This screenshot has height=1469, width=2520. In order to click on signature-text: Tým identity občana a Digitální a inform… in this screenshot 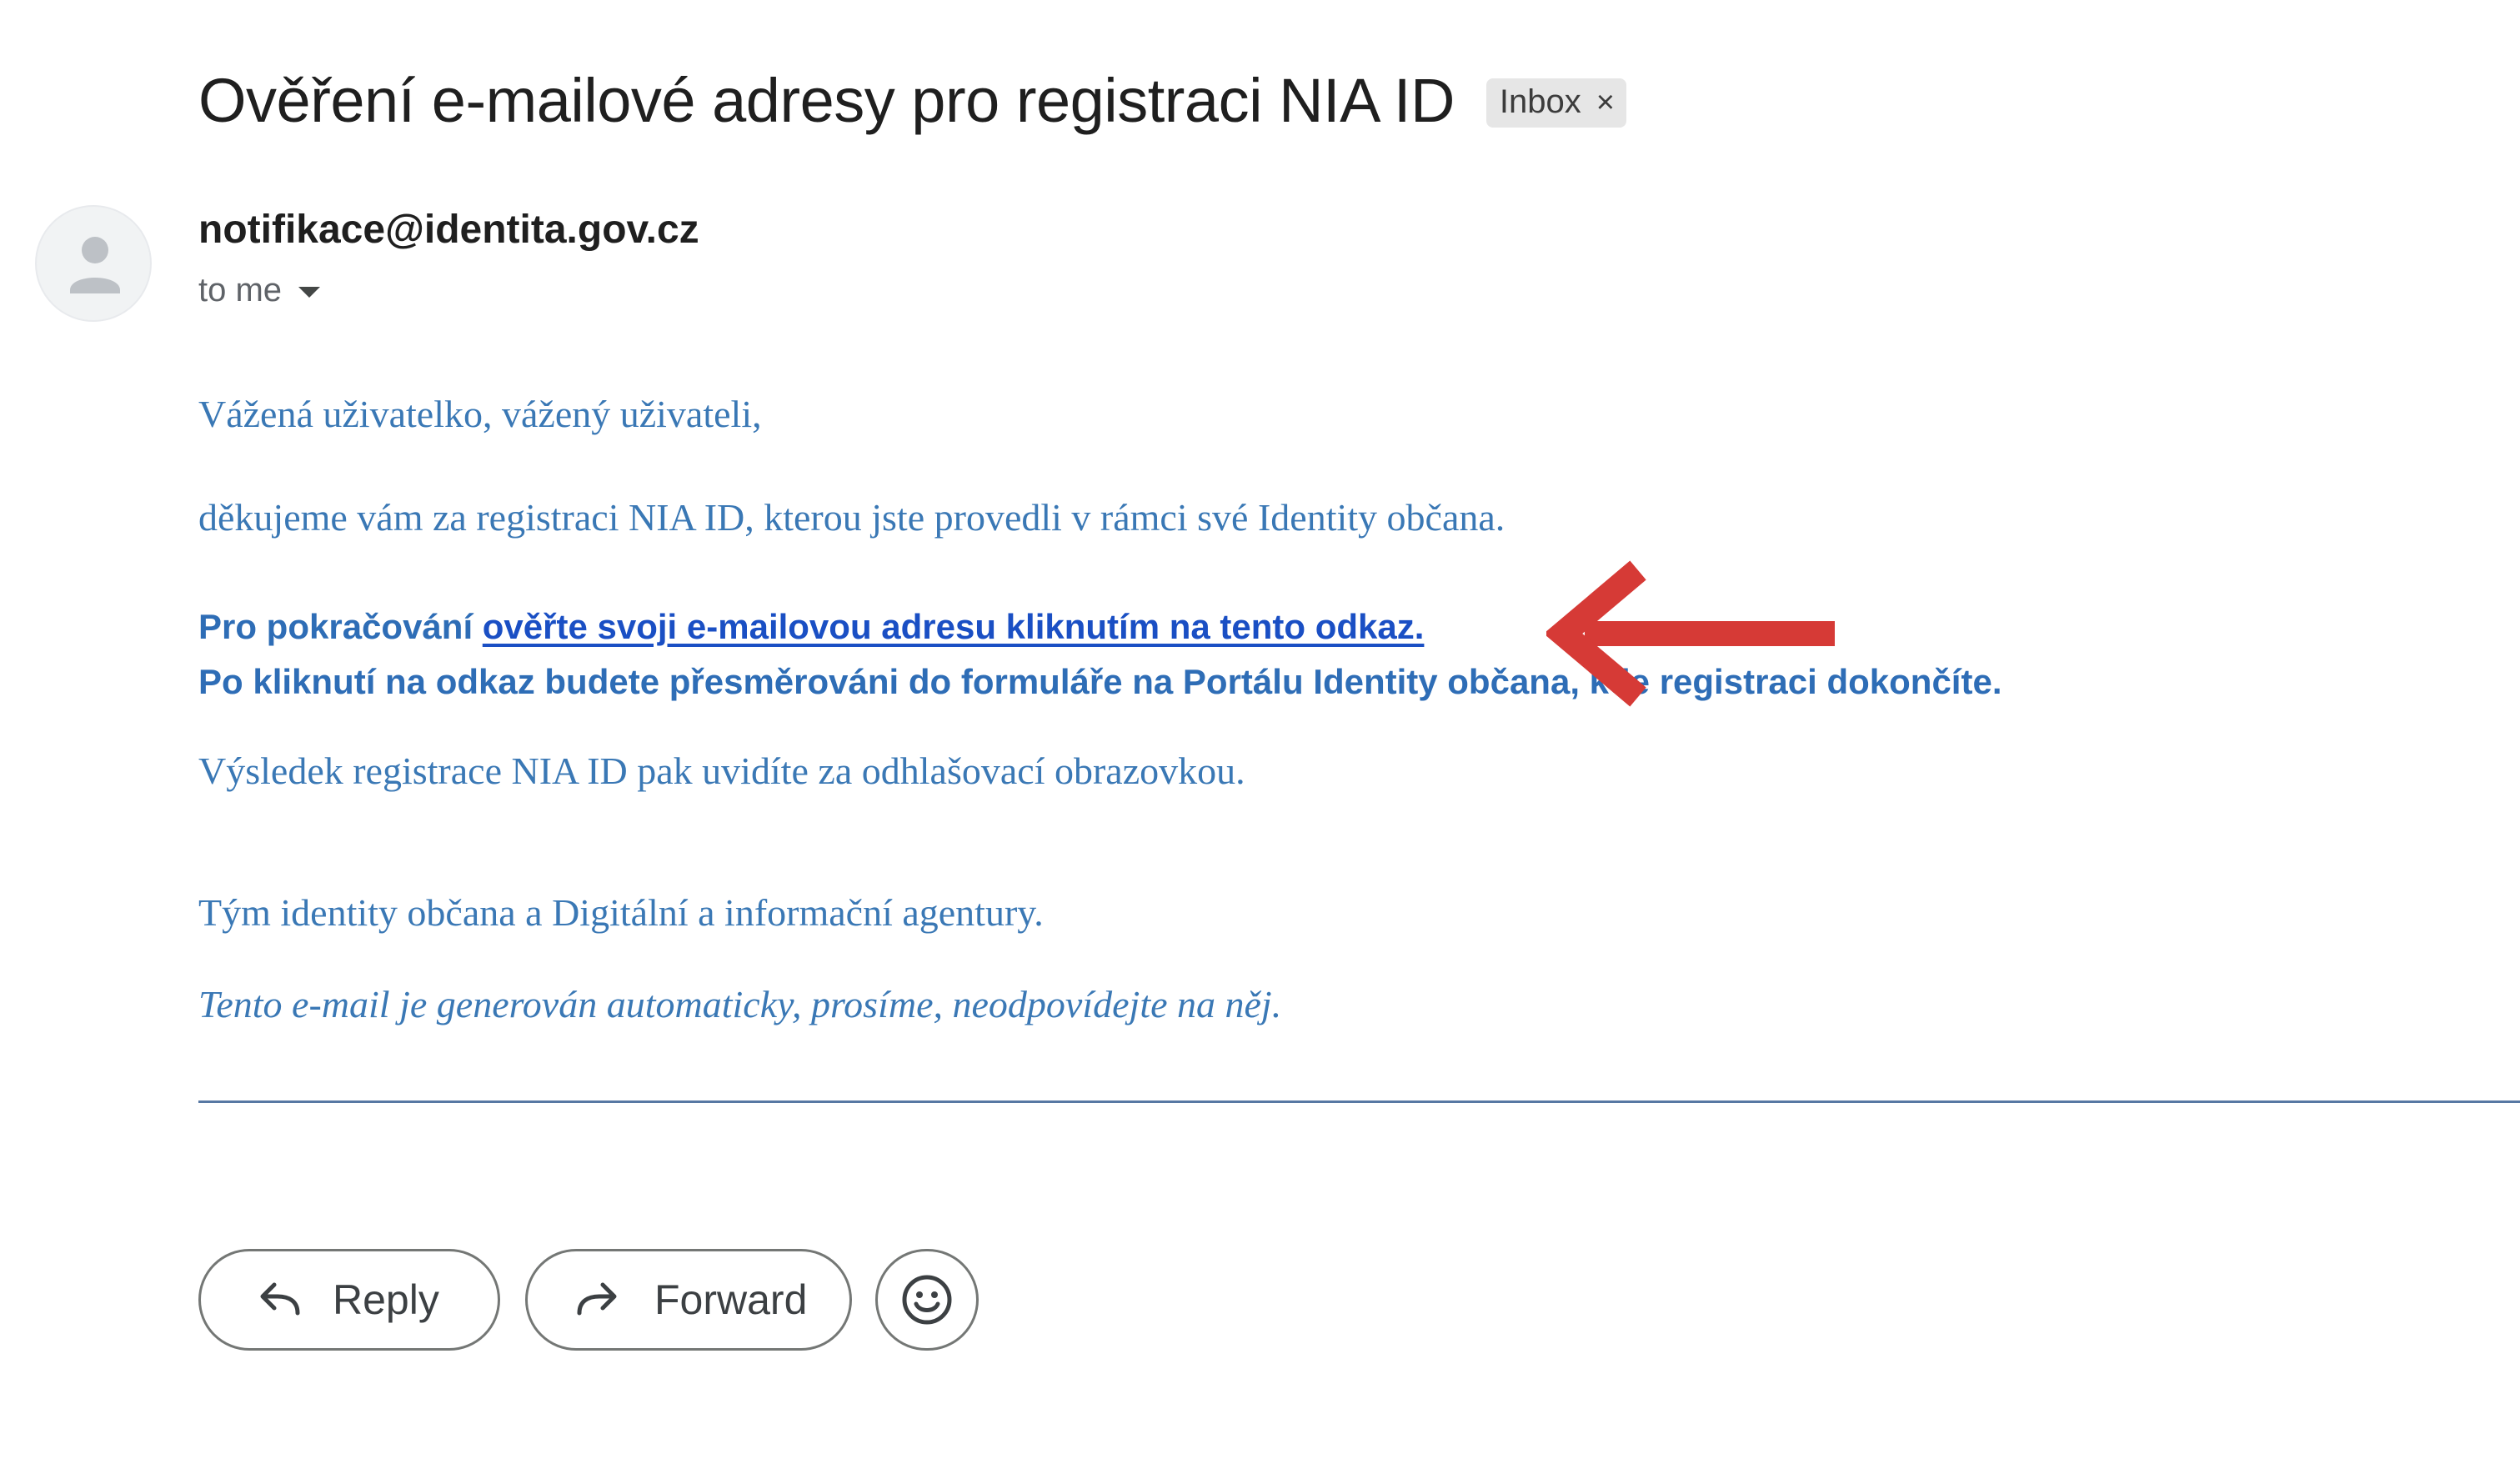, I will do `click(621, 913)`.